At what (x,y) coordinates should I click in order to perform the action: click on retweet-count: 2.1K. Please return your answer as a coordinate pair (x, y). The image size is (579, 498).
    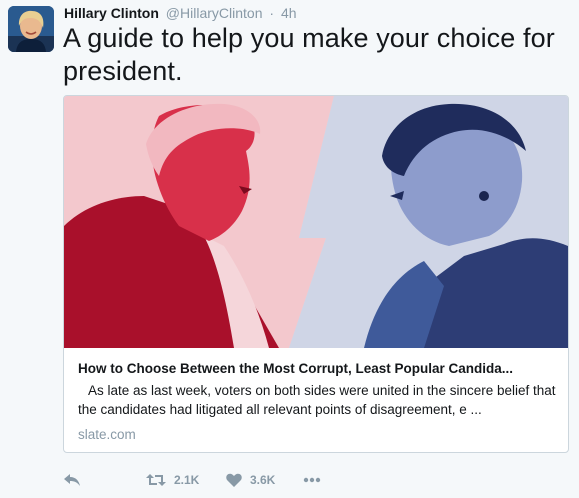
    Looking at the image, I should click on (187, 480).